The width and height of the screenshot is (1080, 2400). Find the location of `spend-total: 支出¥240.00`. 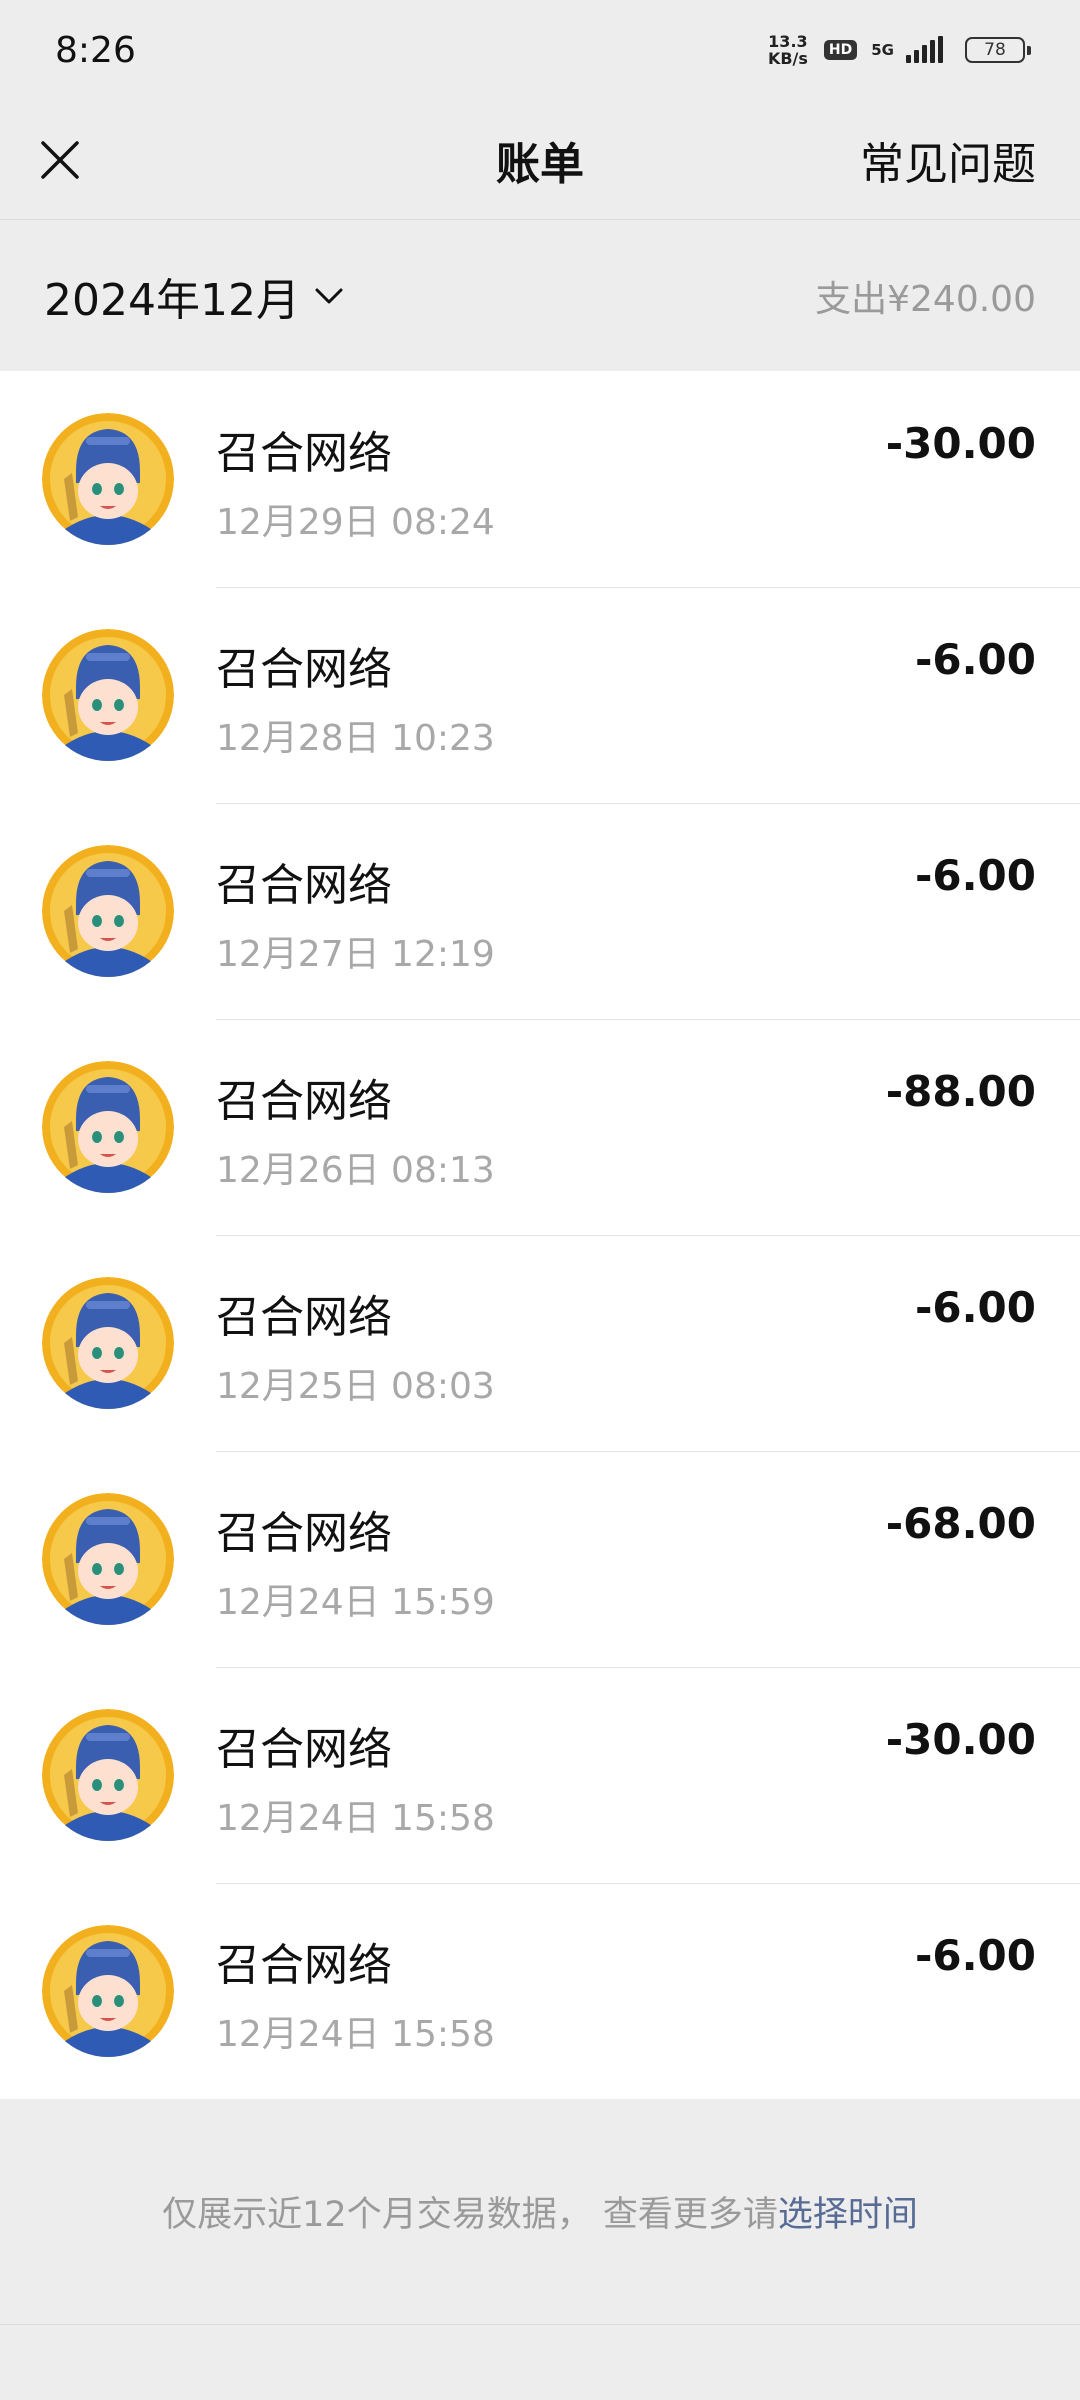

spend-total: 支出¥240.00 is located at coordinates (925, 299).